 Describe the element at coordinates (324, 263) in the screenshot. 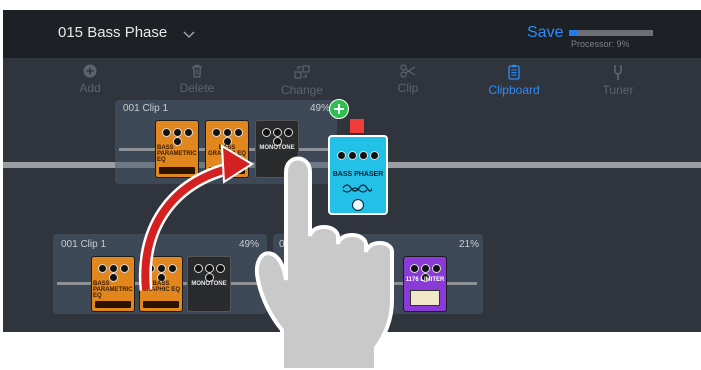

I see `pointing-hand-icon` at that location.